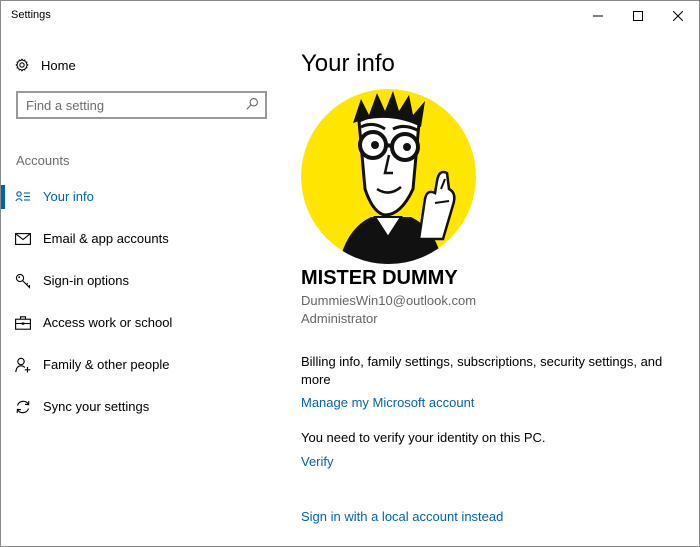  Describe the element at coordinates (317, 461) in the screenshot. I see `verify-link: Verify` at that location.